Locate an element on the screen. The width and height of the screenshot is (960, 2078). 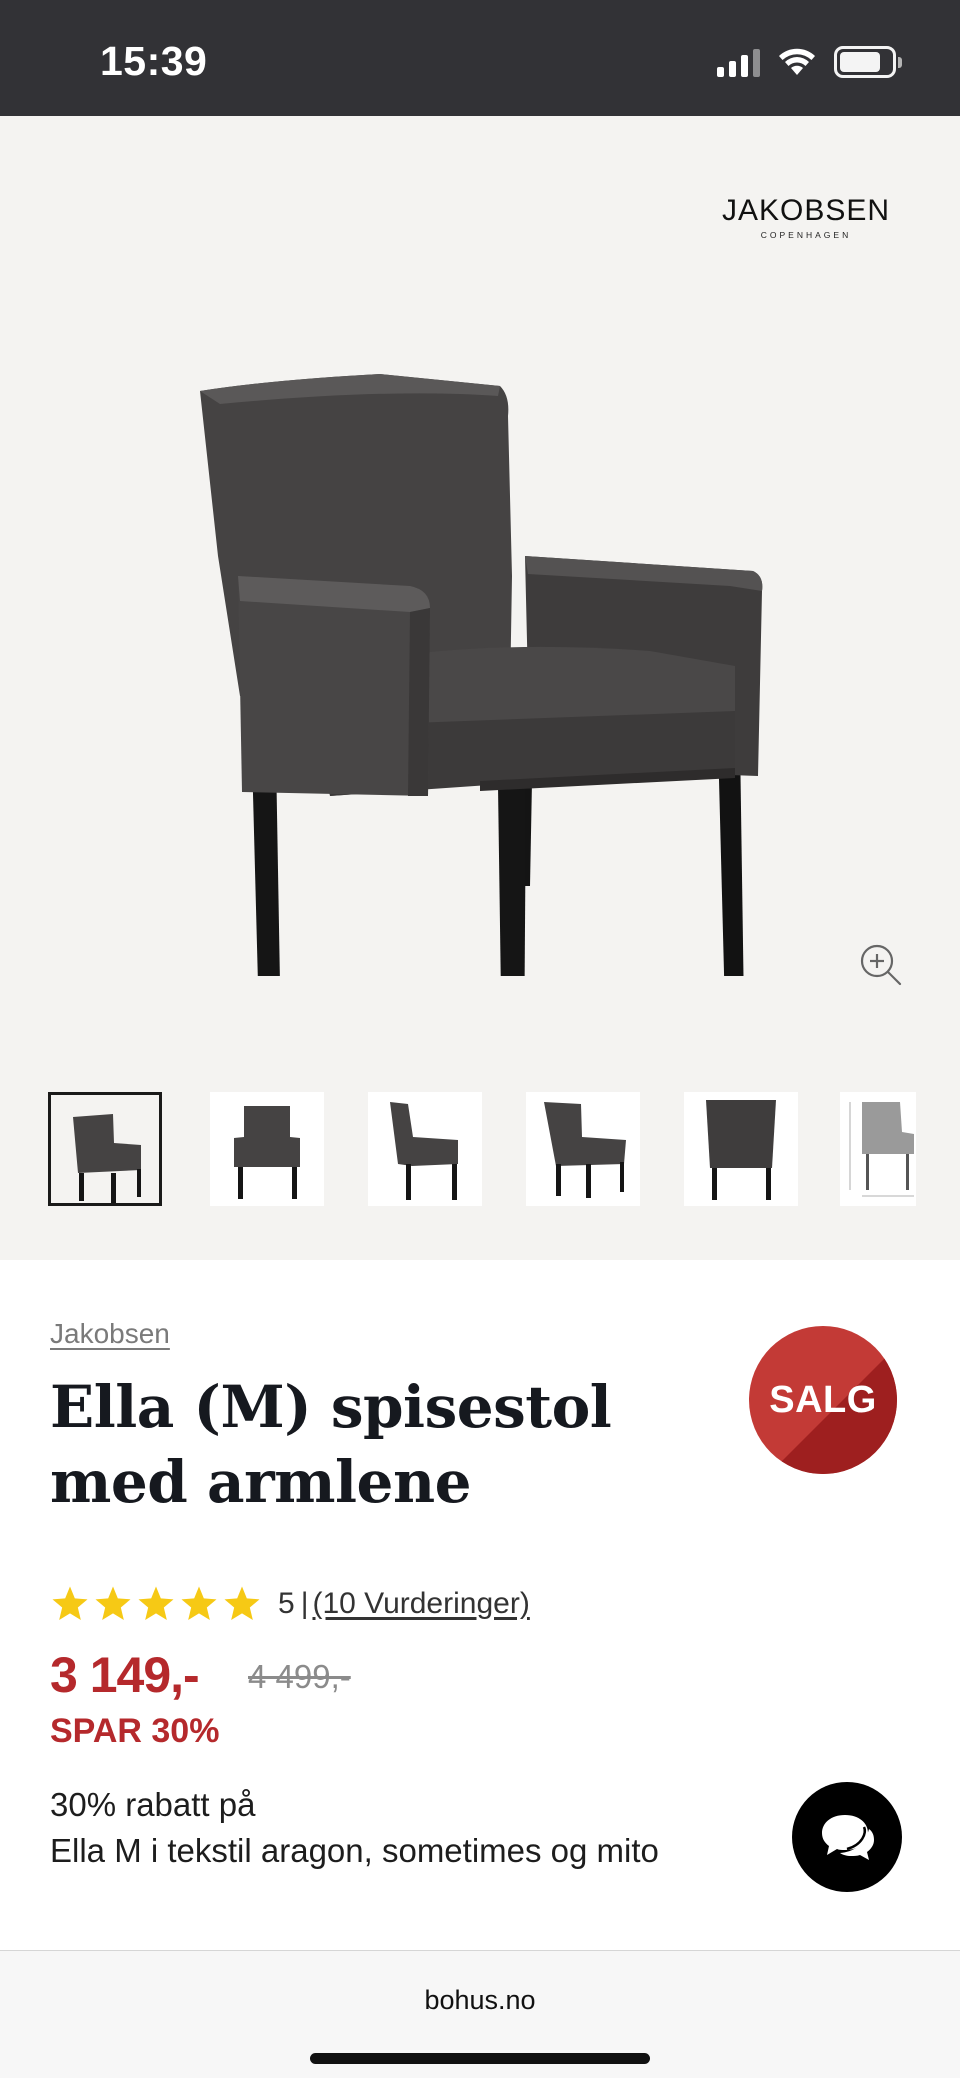
brand-link: Jakobsen is located at coordinates (110, 1334).